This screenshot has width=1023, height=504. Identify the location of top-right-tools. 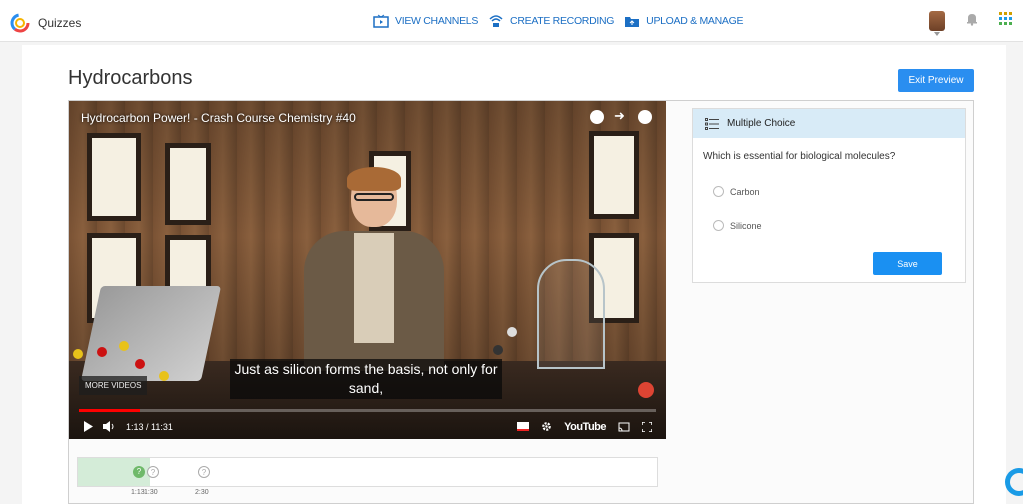
(971, 23).